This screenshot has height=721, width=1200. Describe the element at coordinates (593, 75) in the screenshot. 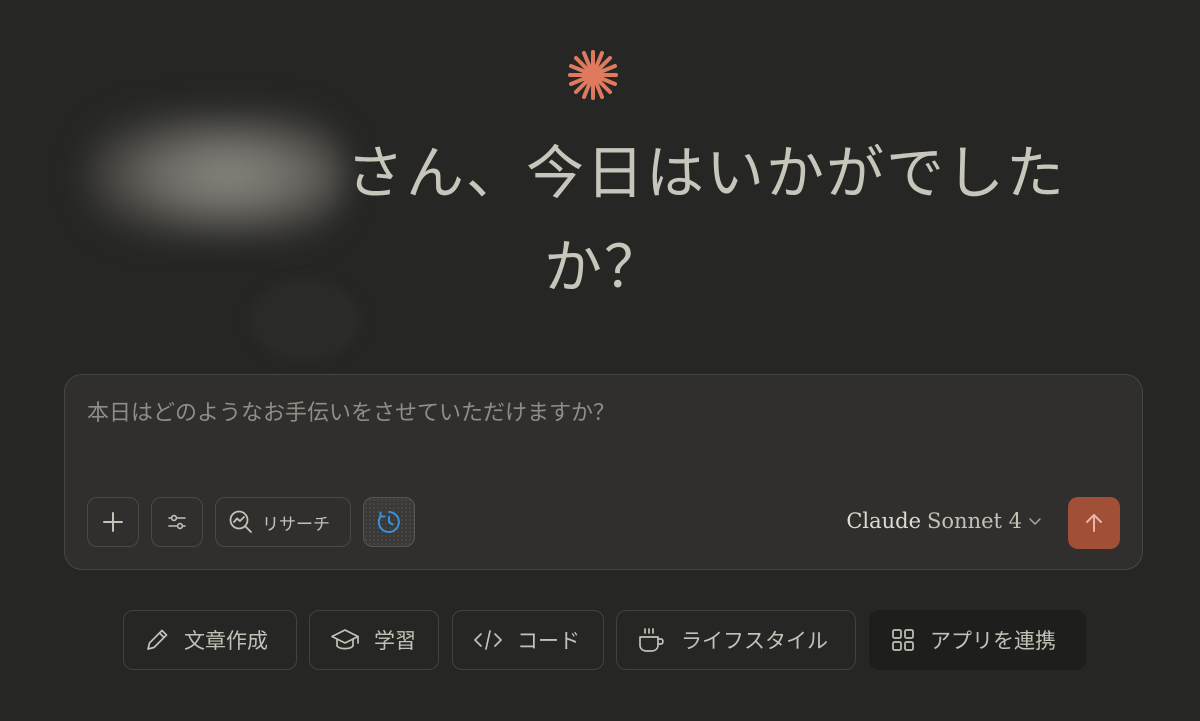

I see `claude-logo-icon` at that location.